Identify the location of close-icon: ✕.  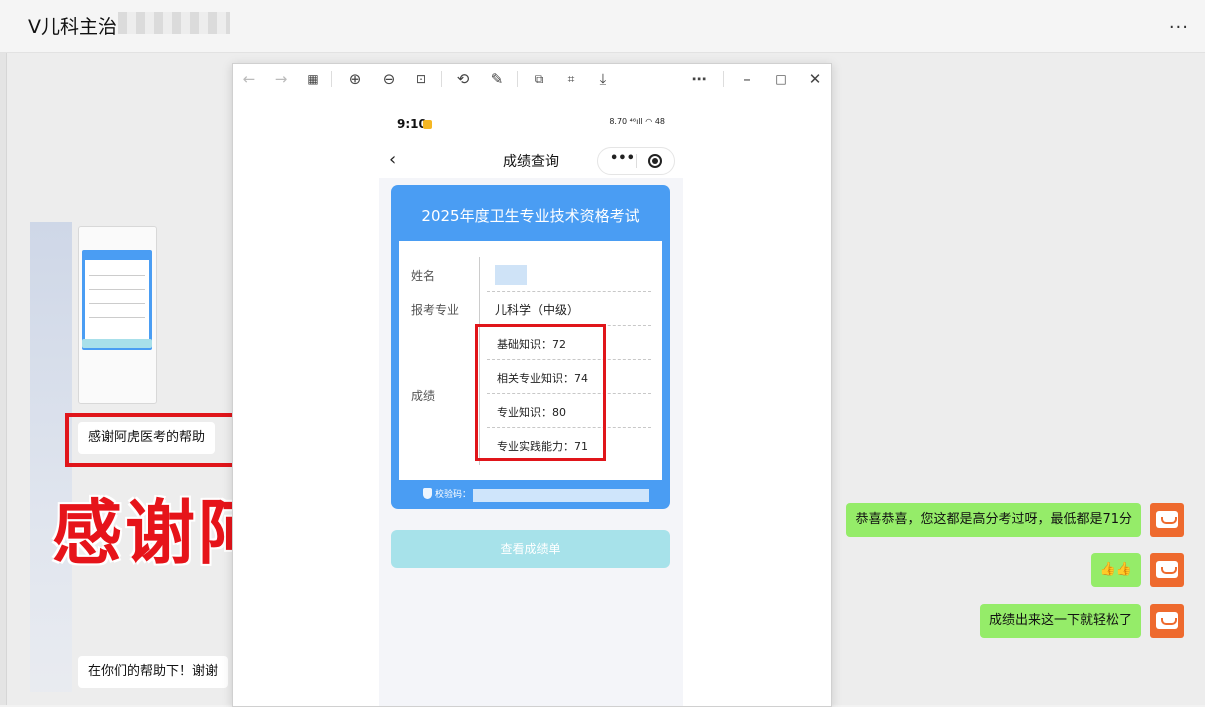
(815, 79).